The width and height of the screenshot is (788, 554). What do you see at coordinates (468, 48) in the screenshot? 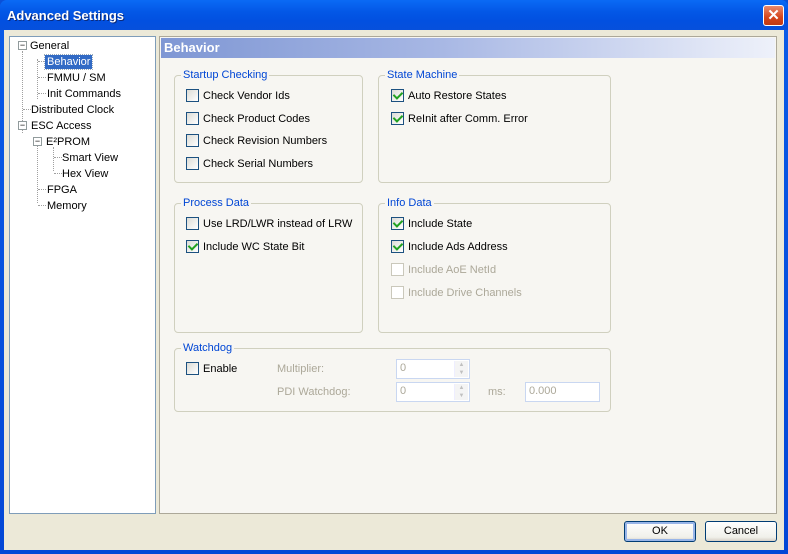
I see `panel-title: Behavior` at bounding box center [468, 48].